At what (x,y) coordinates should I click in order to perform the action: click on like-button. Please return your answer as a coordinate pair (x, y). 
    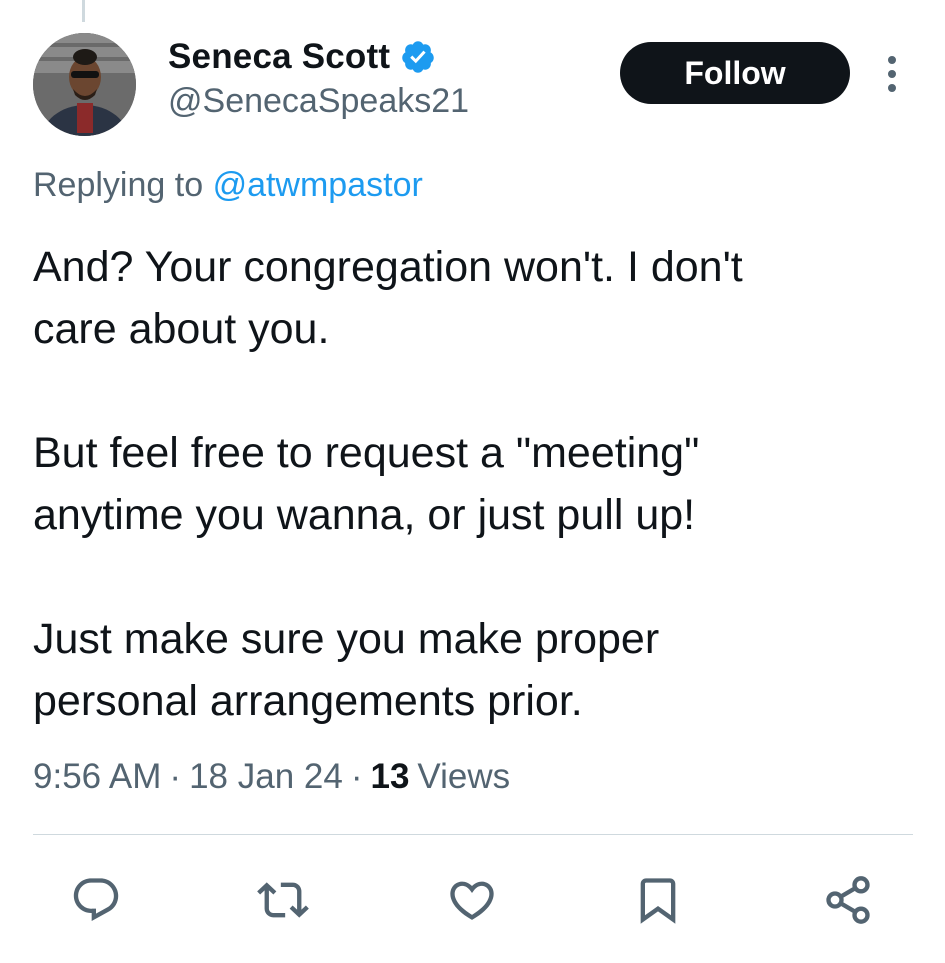
    Looking at the image, I should click on (472, 900).